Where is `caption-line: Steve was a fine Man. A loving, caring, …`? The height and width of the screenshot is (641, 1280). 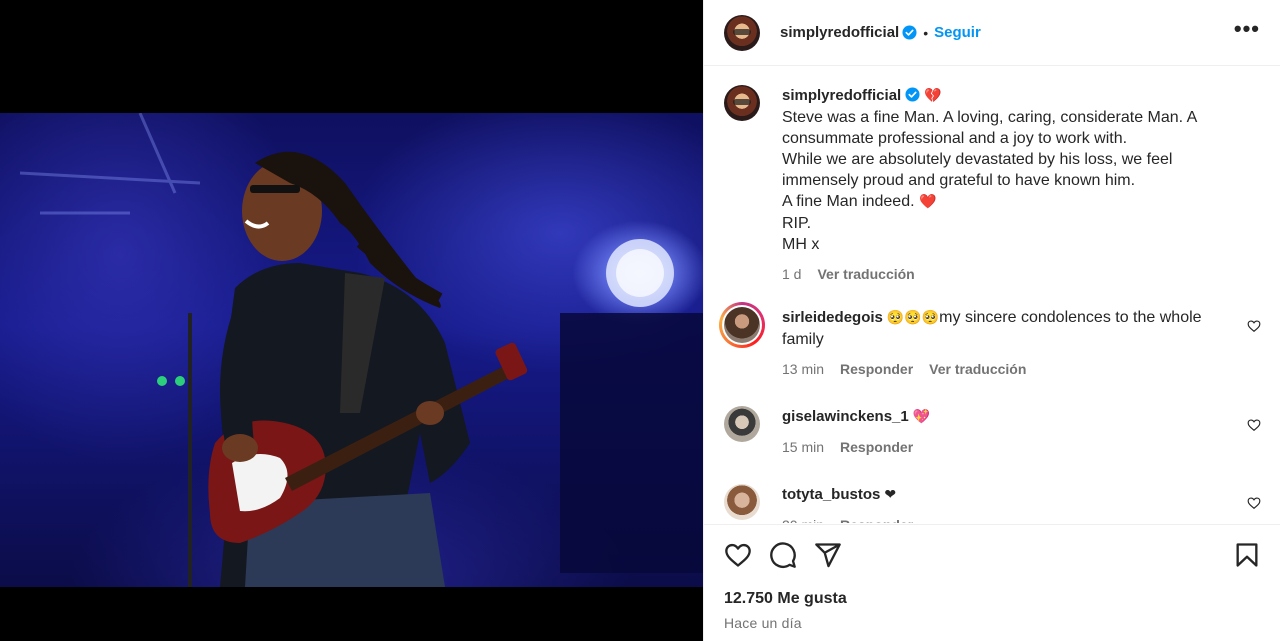 caption-line: Steve was a fine Man. A loving, caring, … is located at coordinates (990, 117).